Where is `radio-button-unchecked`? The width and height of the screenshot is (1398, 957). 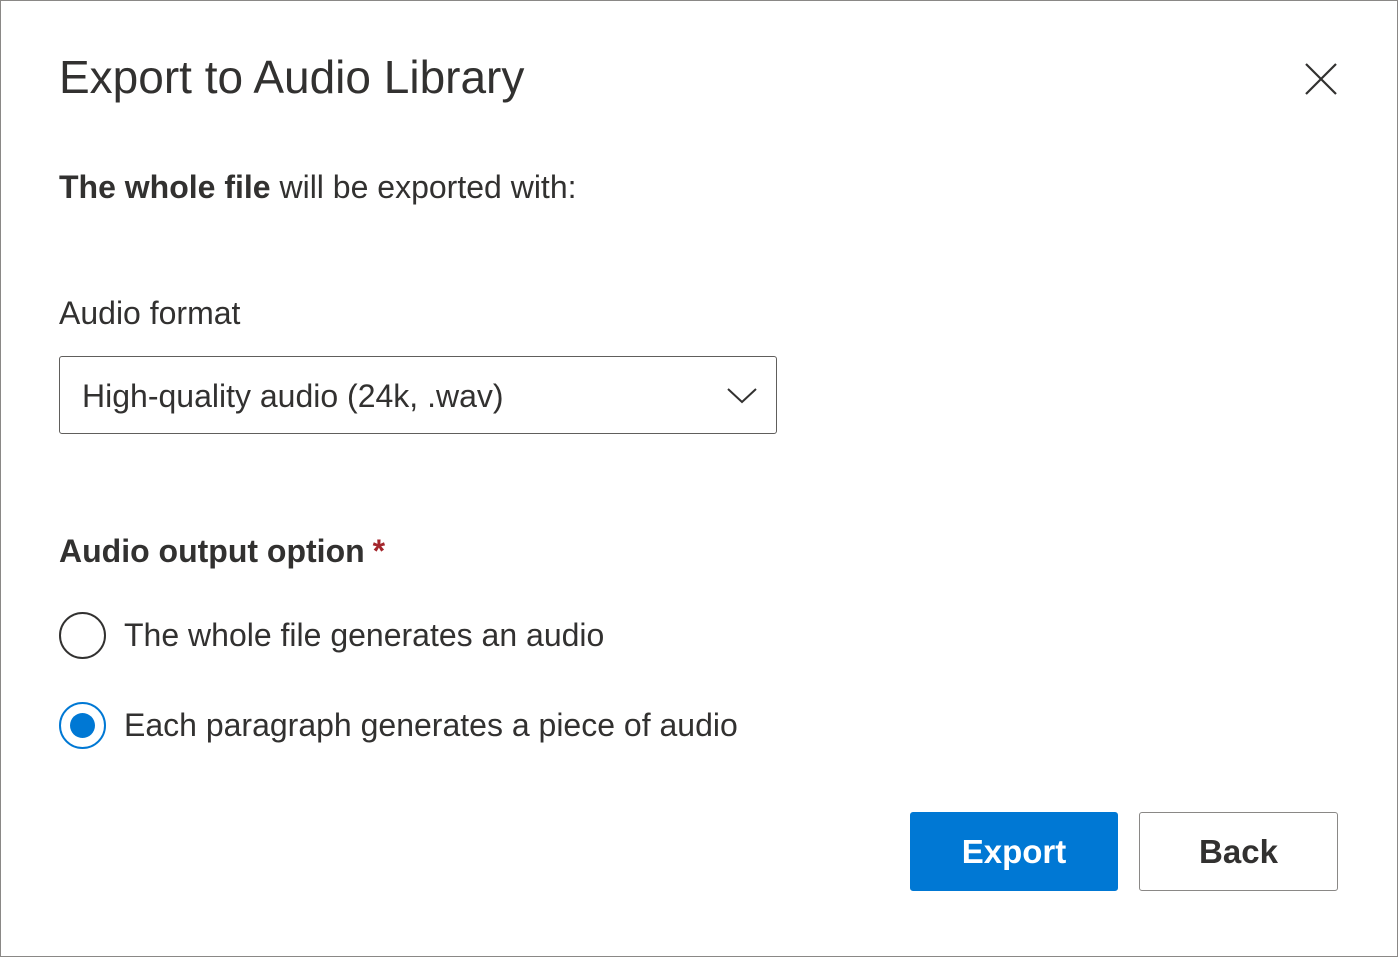
radio-button-unchecked is located at coordinates (82, 635).